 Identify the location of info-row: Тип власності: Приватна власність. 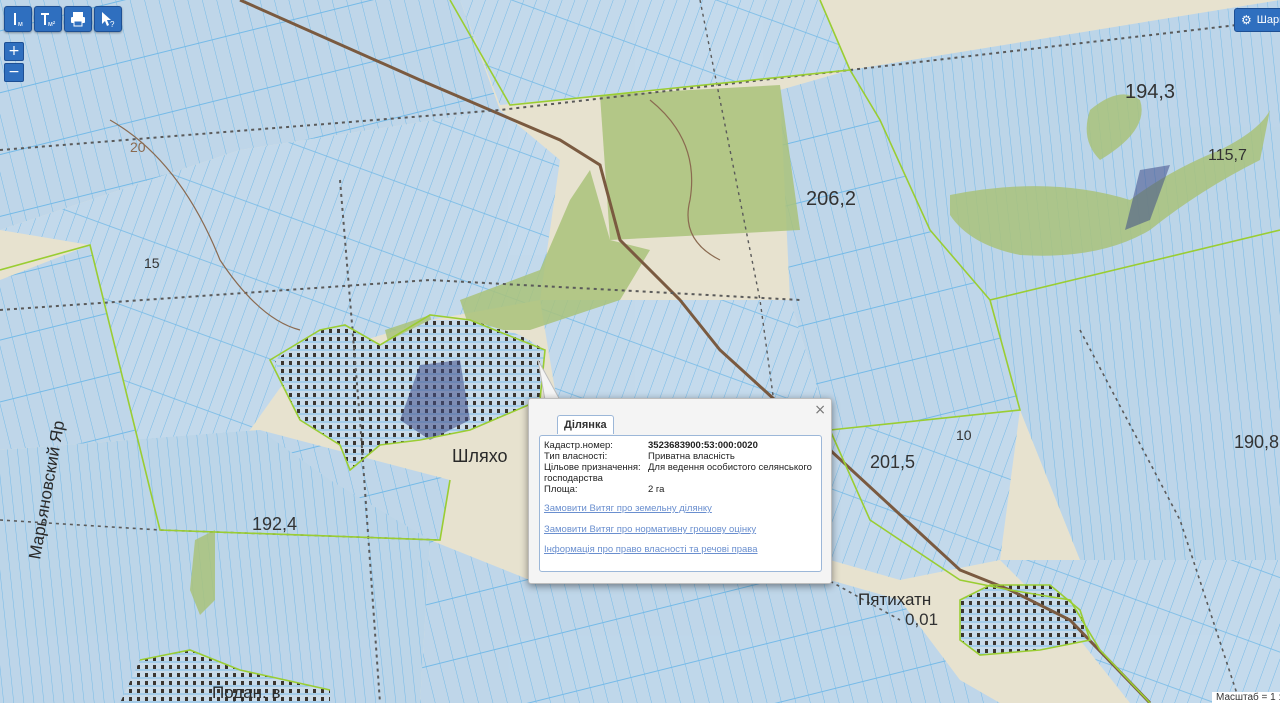
(680, 456).